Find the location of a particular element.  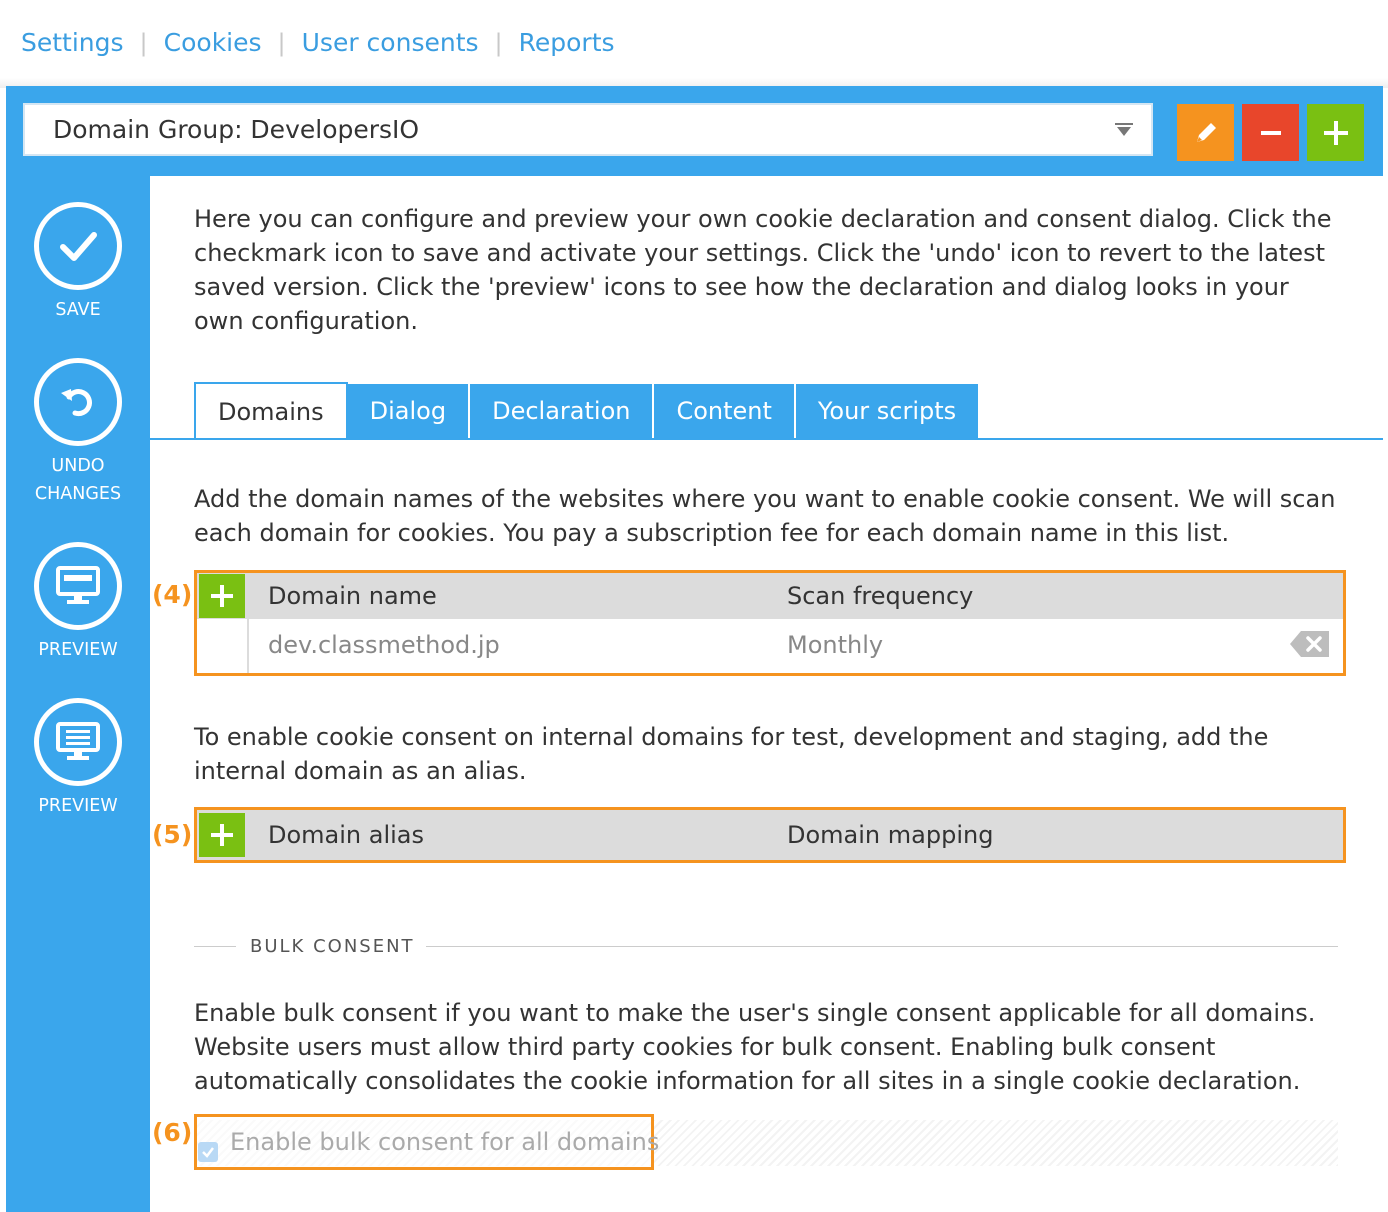

section-rule-left is located at coordinates (215, 946).